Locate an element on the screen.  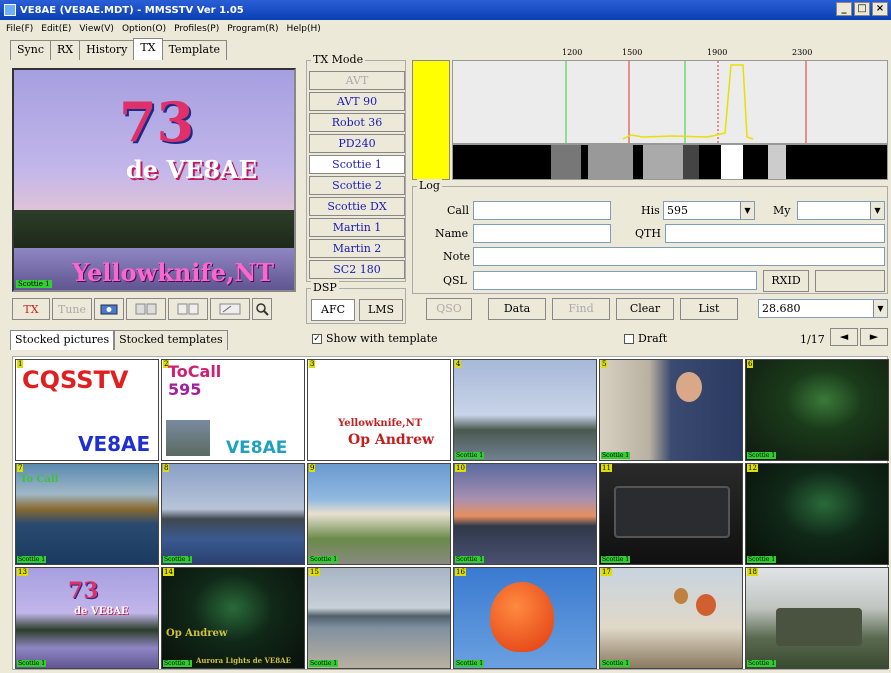
mode-scottie-2: Scottie 2 is located at coordinates (357, 185).